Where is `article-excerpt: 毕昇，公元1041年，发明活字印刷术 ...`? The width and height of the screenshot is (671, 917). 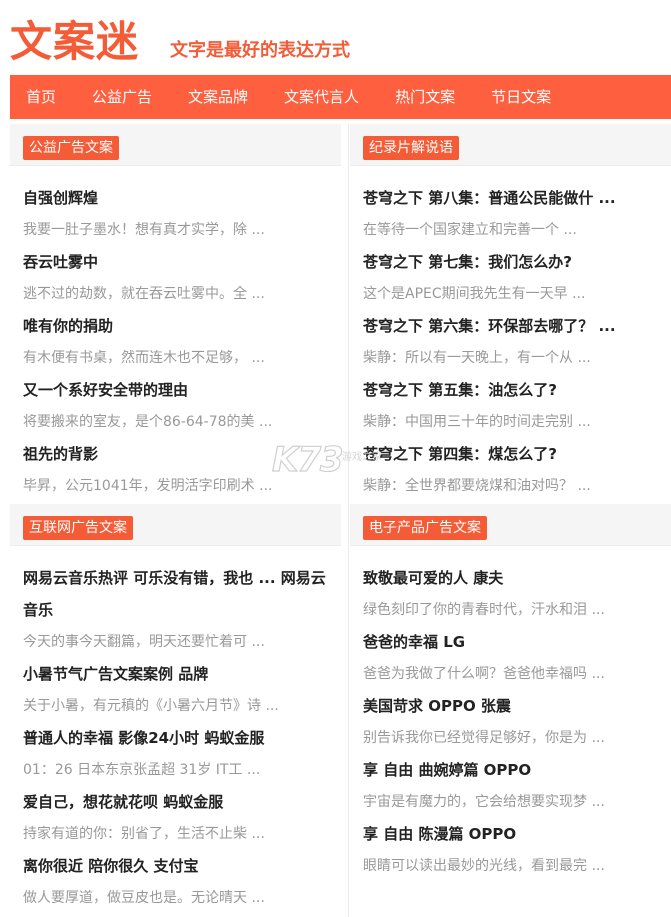
article-excerpt: 毕昇，公元1041年，发明活字印刷术 ... is located at coordinates (148, 486).